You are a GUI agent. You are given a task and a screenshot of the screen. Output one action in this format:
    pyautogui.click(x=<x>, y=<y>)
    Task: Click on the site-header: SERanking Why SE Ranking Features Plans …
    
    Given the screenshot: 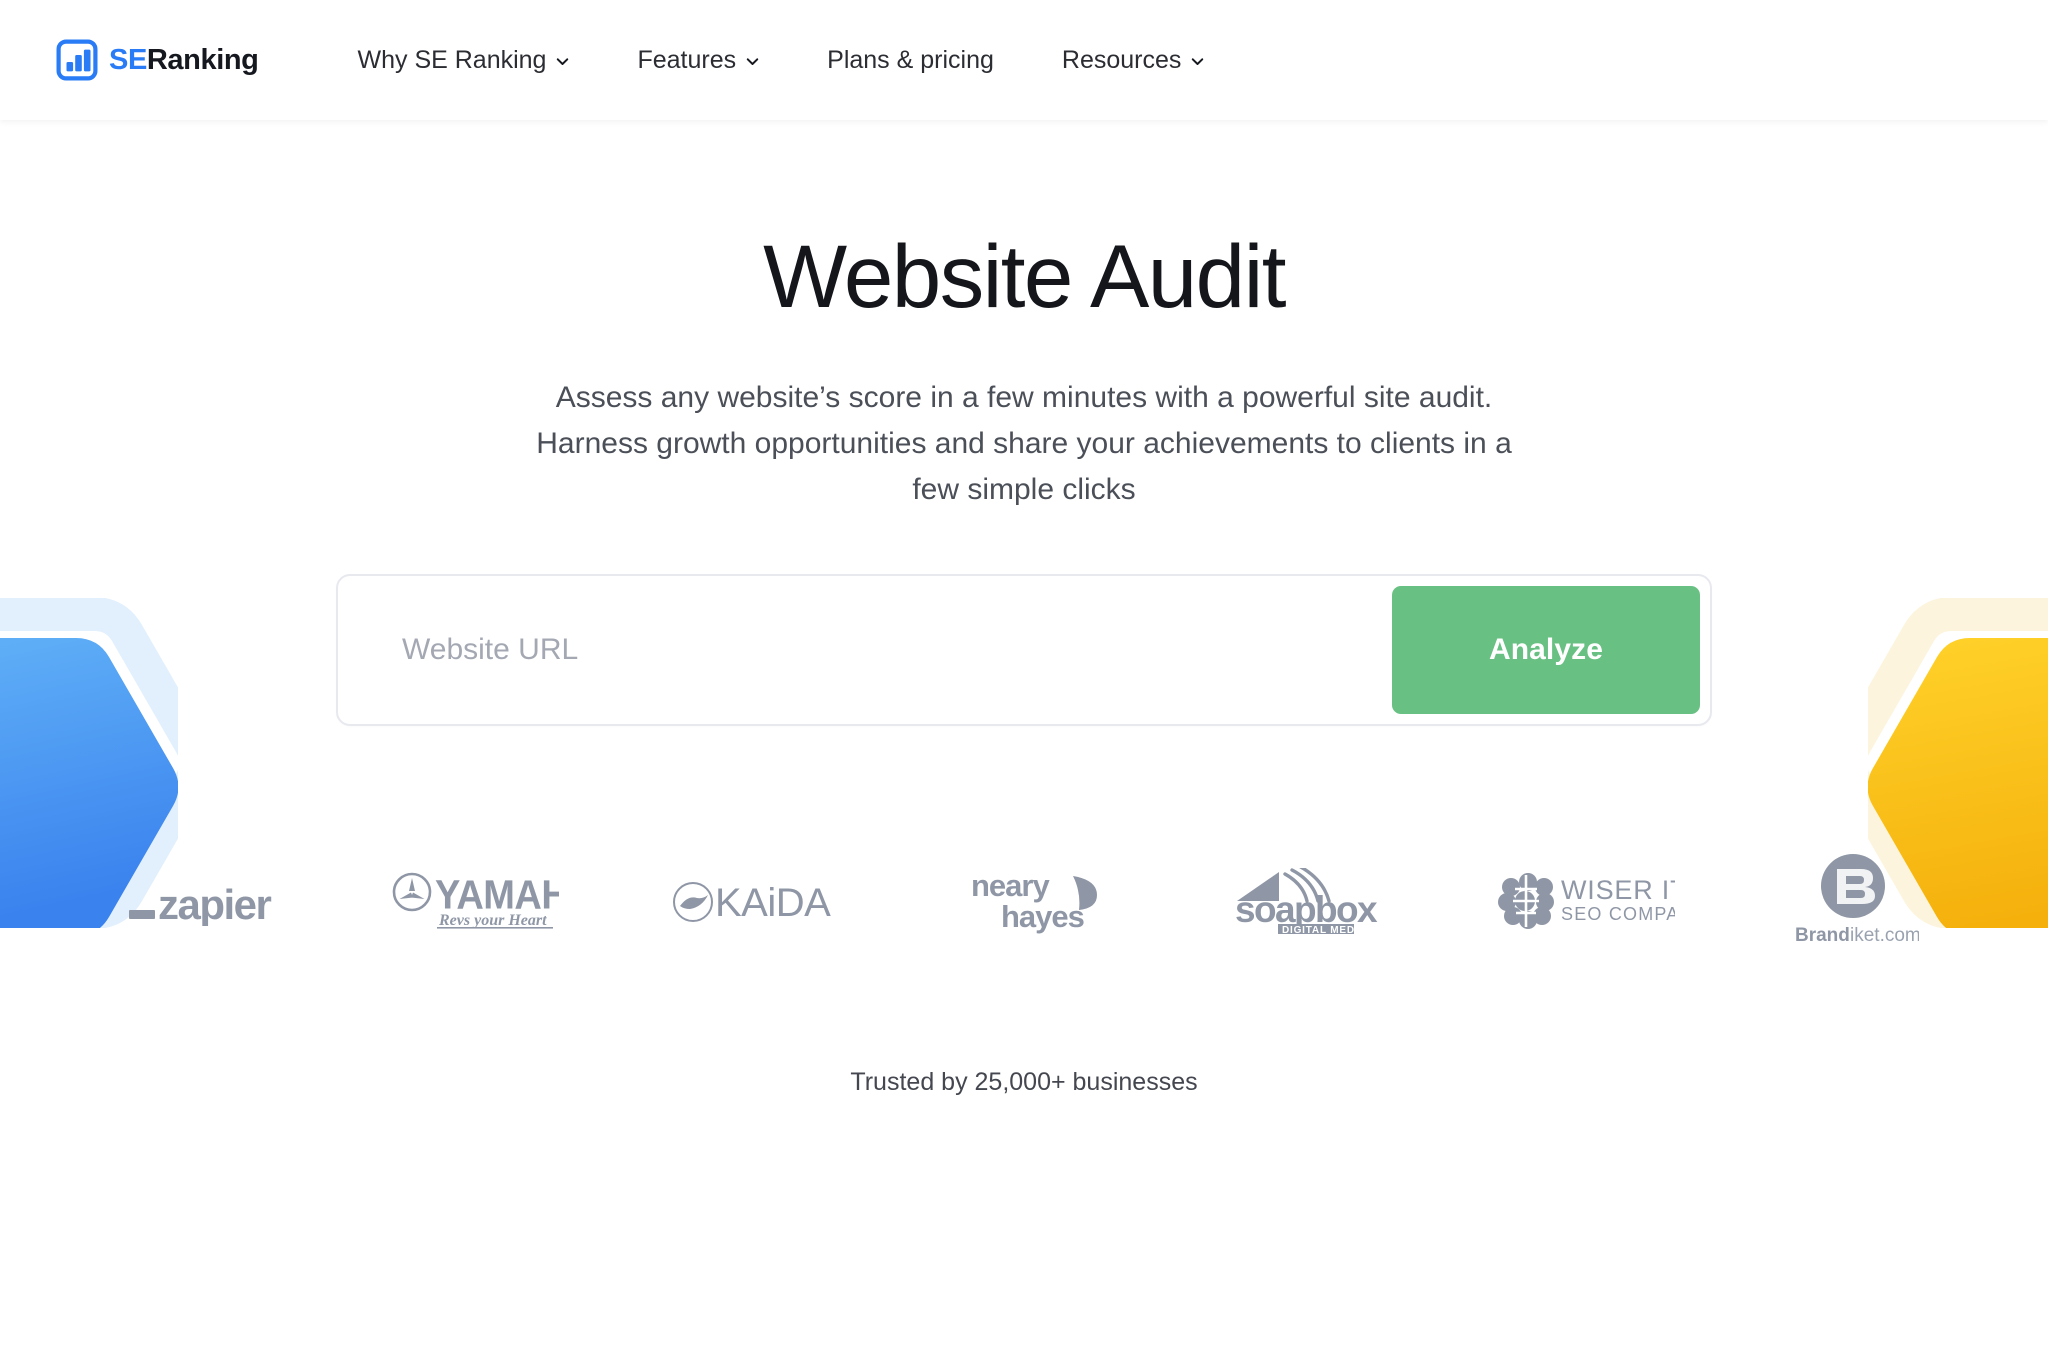 What is the action you would take?
    pyautogui.click(x=1024, y=60)
    